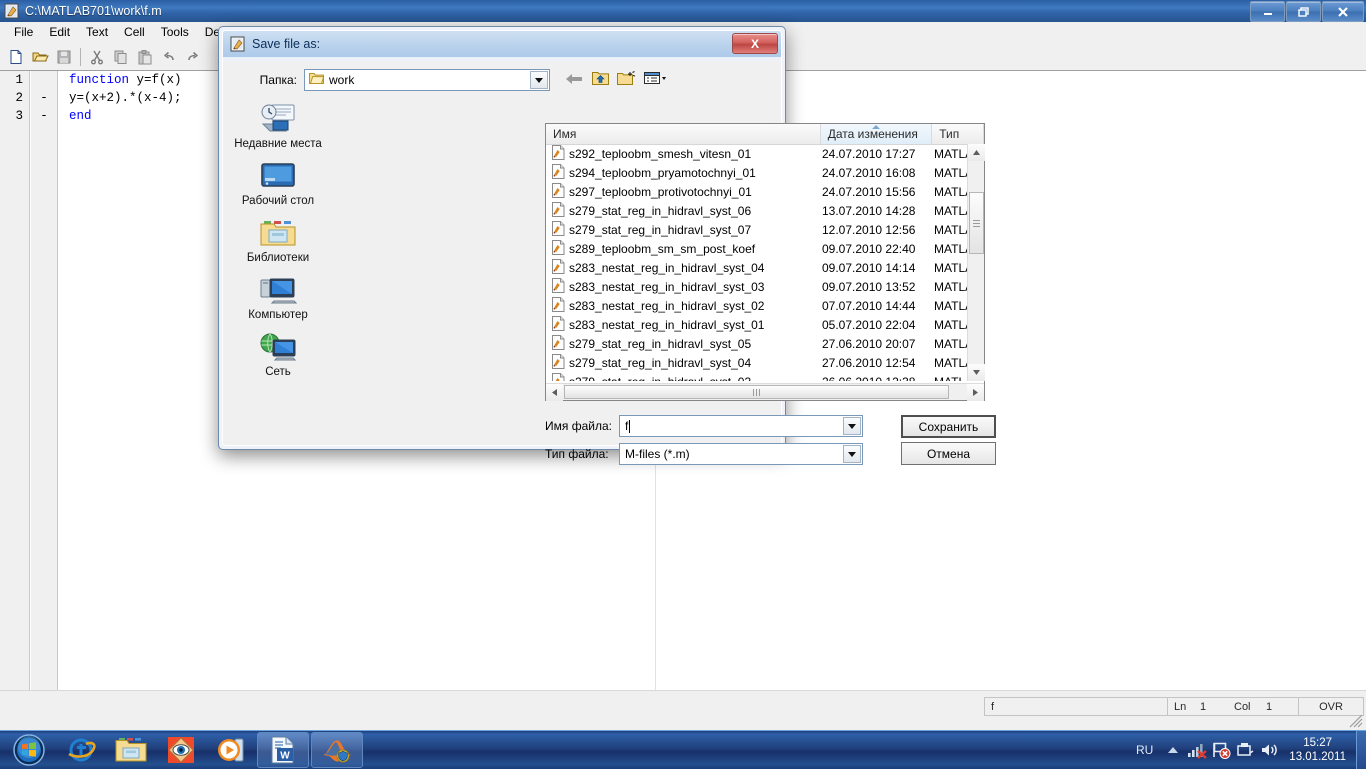 This screenshot has width=1366, height=769. What do you see at coordinates (337, 750) in the screenshot?
I see `matlab-window-button` at bounding box center [337, 750].